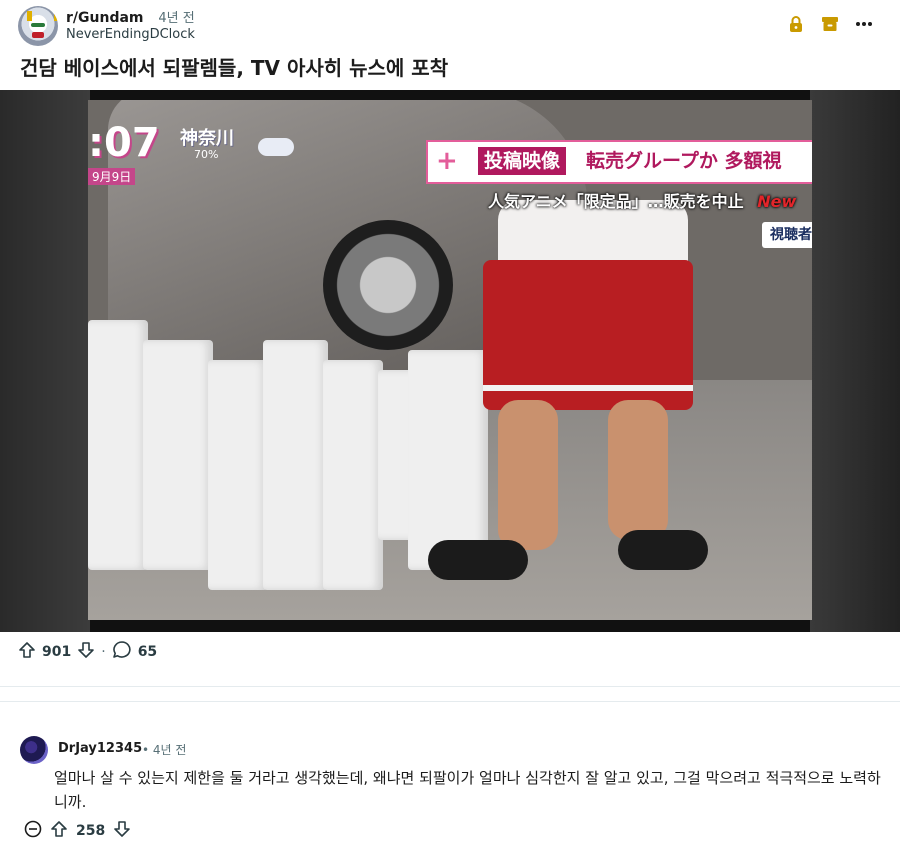 This screenshot has width=900, height=842. I want to click on downvote-icon, so click(86, 652).